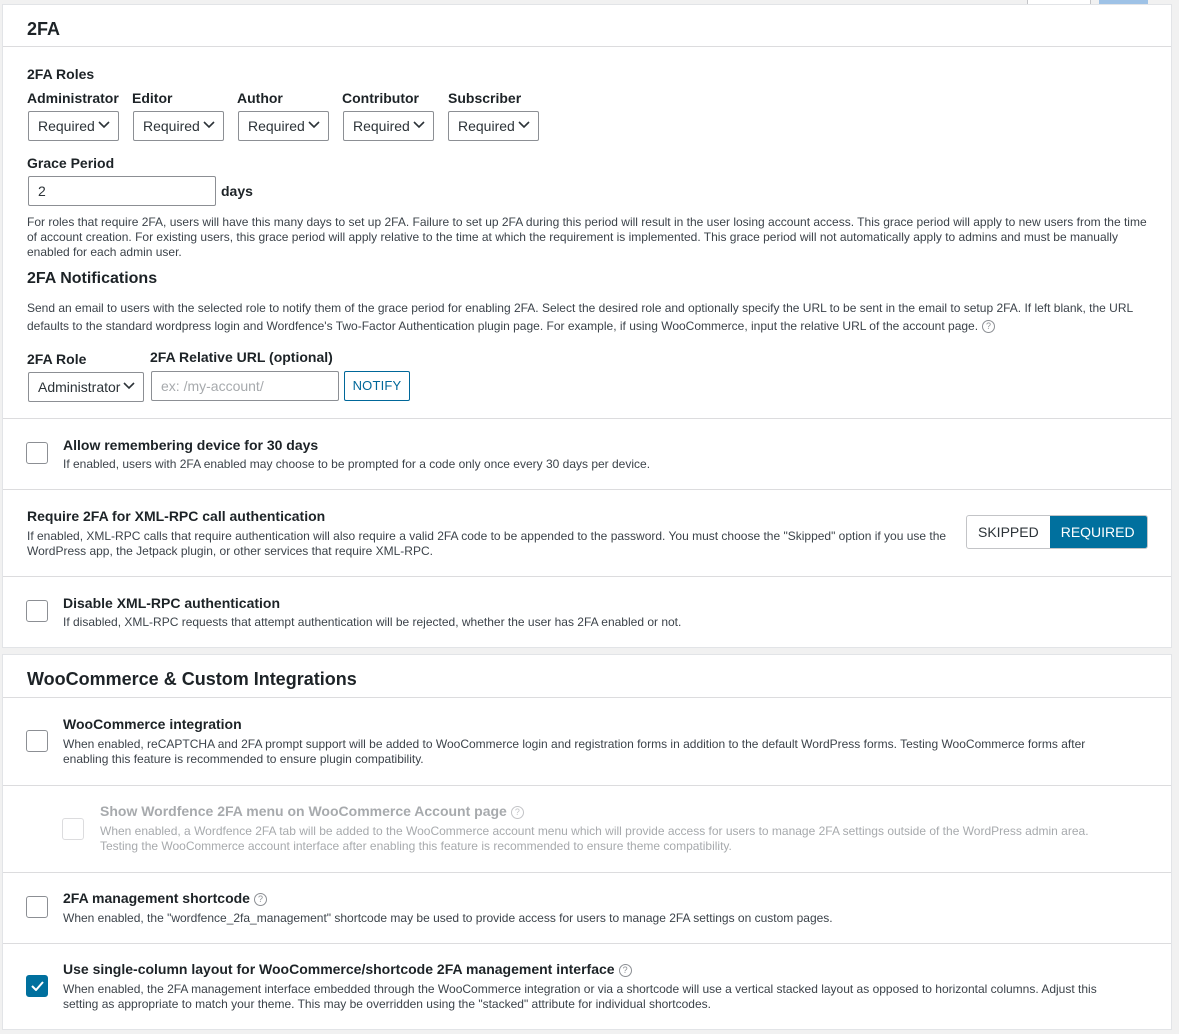  What do you see at coordinates (37, 611) in the screenshot?
I see `disable-xmlrpc-checkbox` at bounding box center [37, 611].